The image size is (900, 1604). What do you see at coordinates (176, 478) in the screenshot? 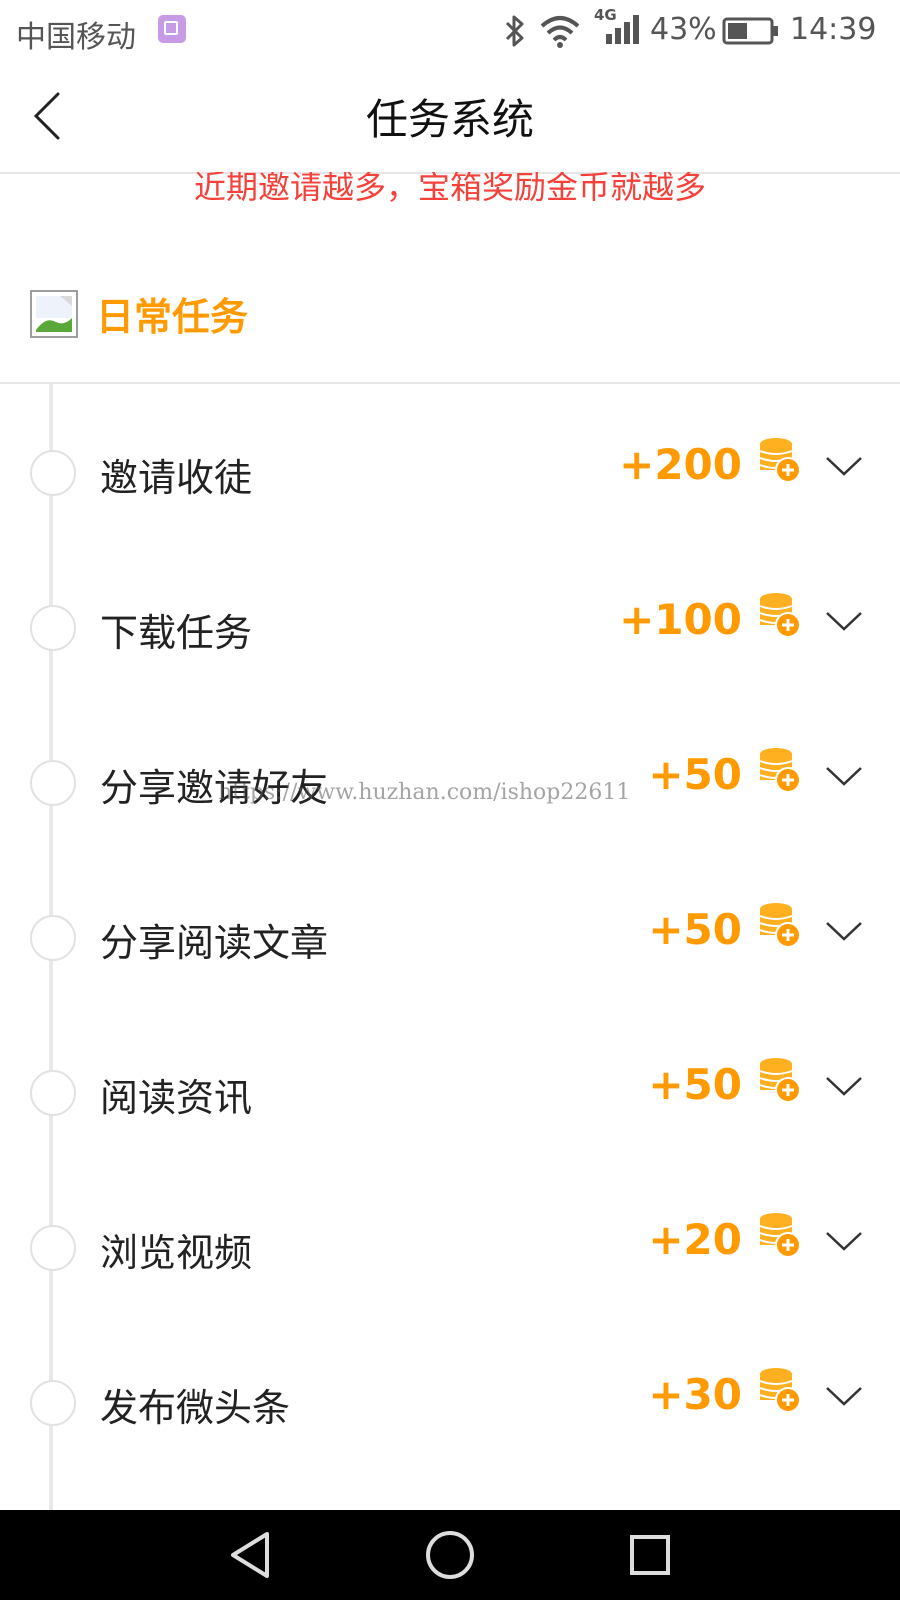
I see `task-label: 邀请收徒` at bounding box center [176, 478].